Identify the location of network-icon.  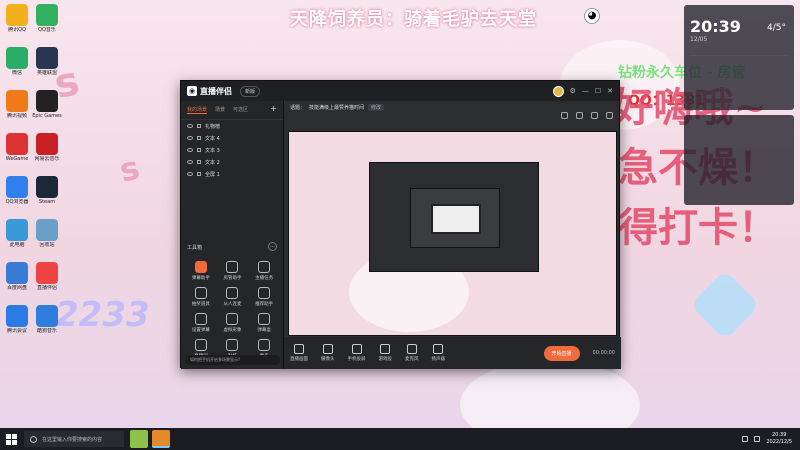
(745, 439).